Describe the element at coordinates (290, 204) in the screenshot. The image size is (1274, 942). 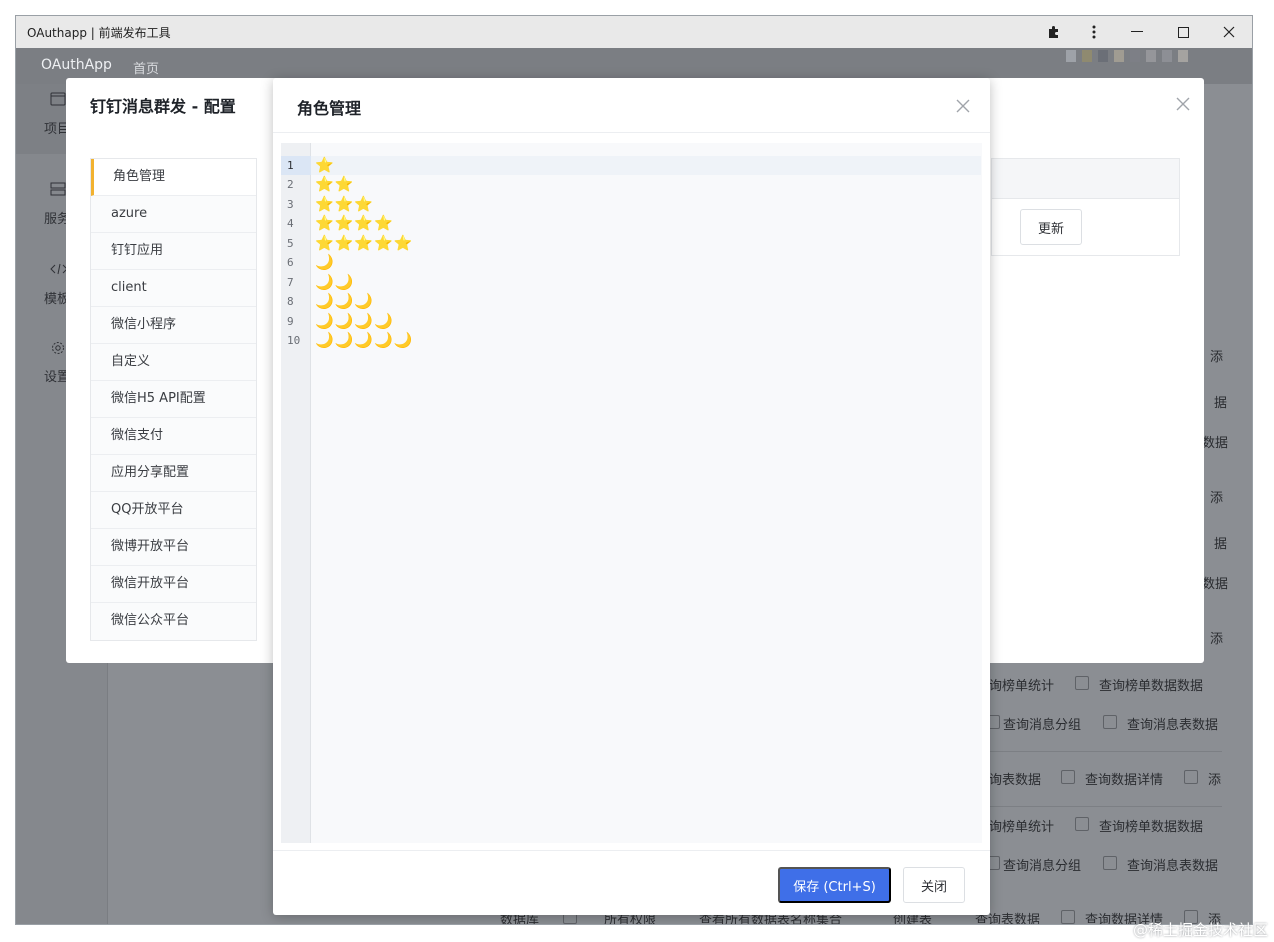
I see `line-number: 3` at that location.